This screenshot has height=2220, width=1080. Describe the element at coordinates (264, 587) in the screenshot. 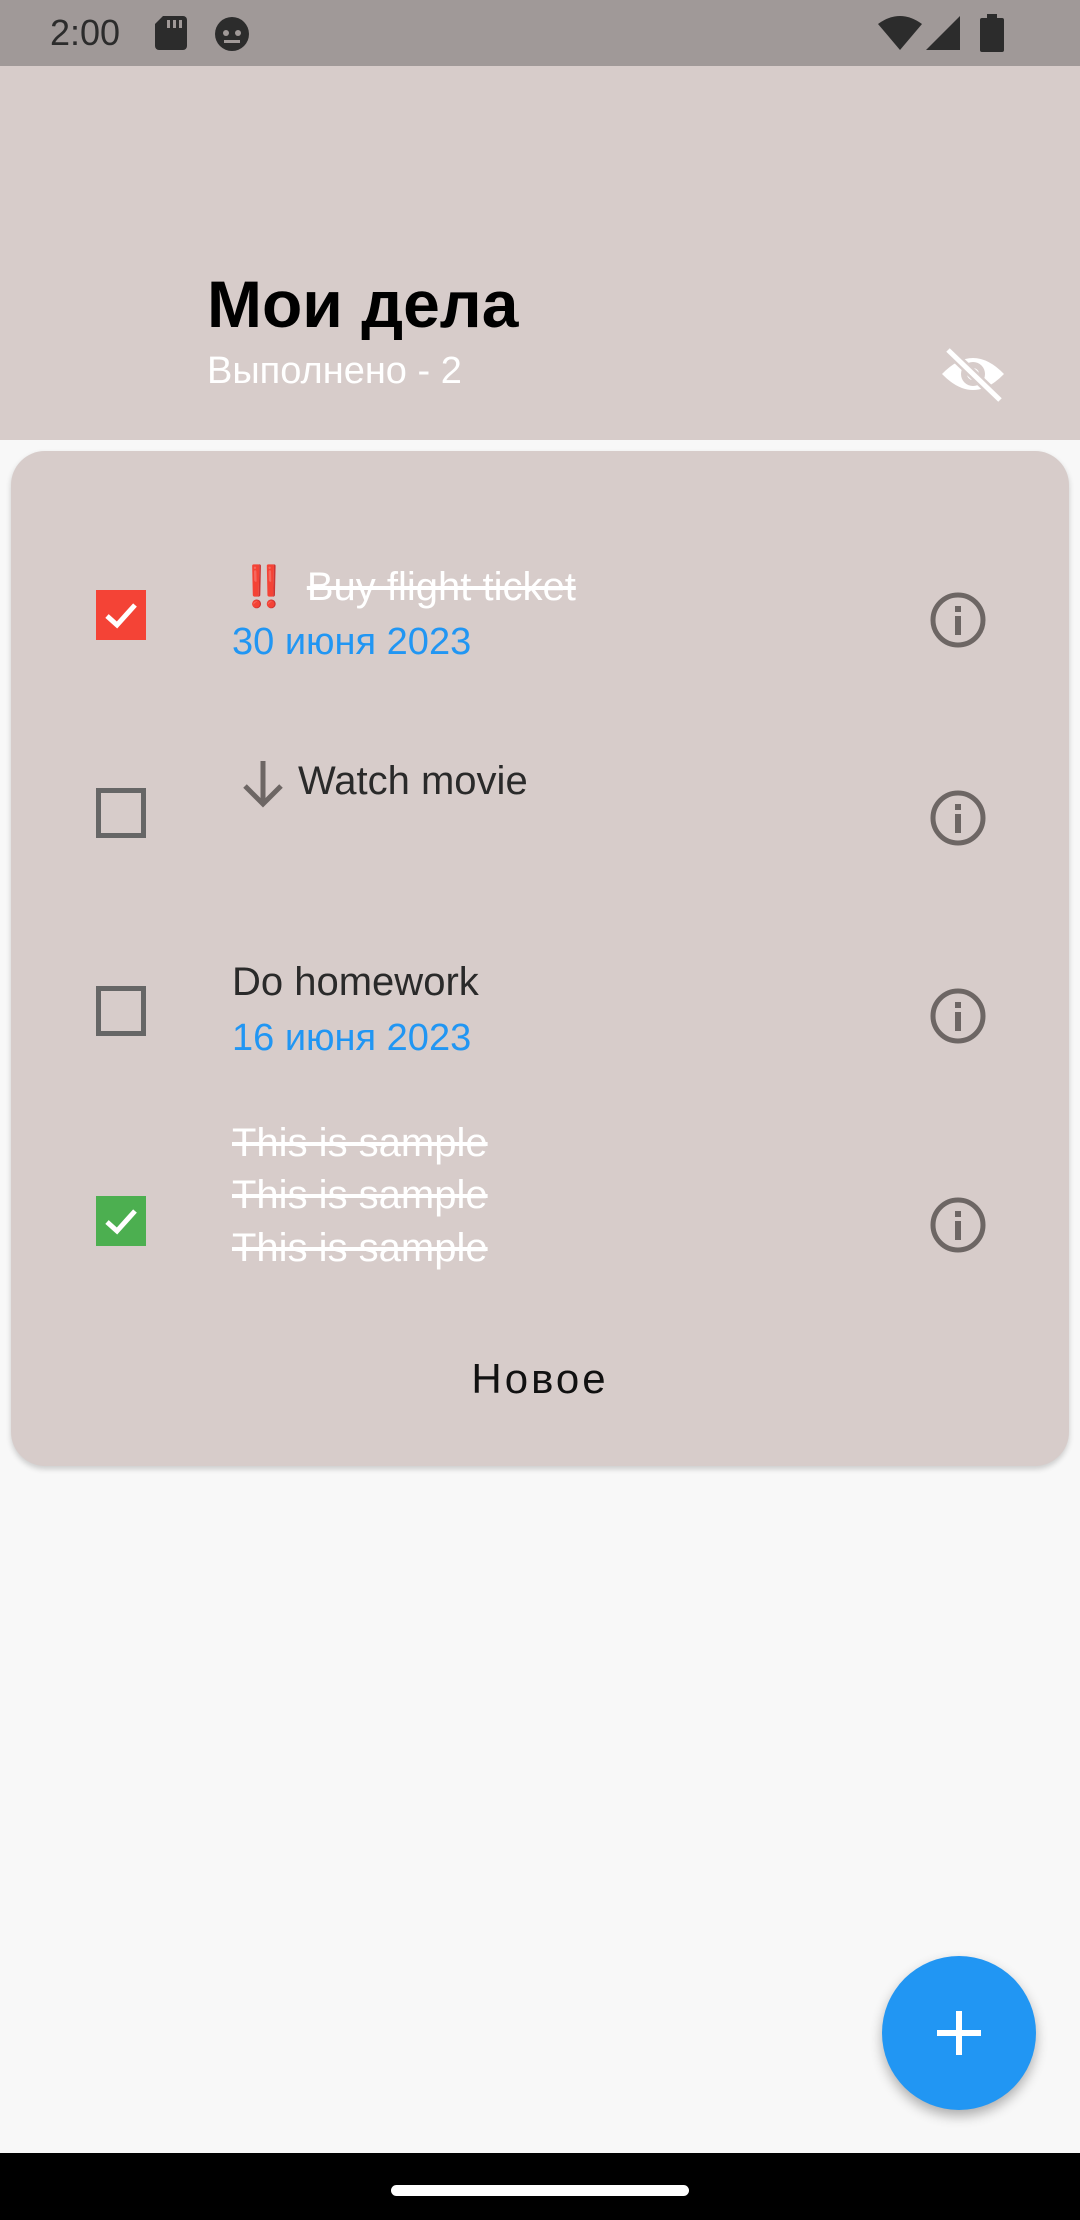

I see `double-exclamation-icon: ‼️` at that location.